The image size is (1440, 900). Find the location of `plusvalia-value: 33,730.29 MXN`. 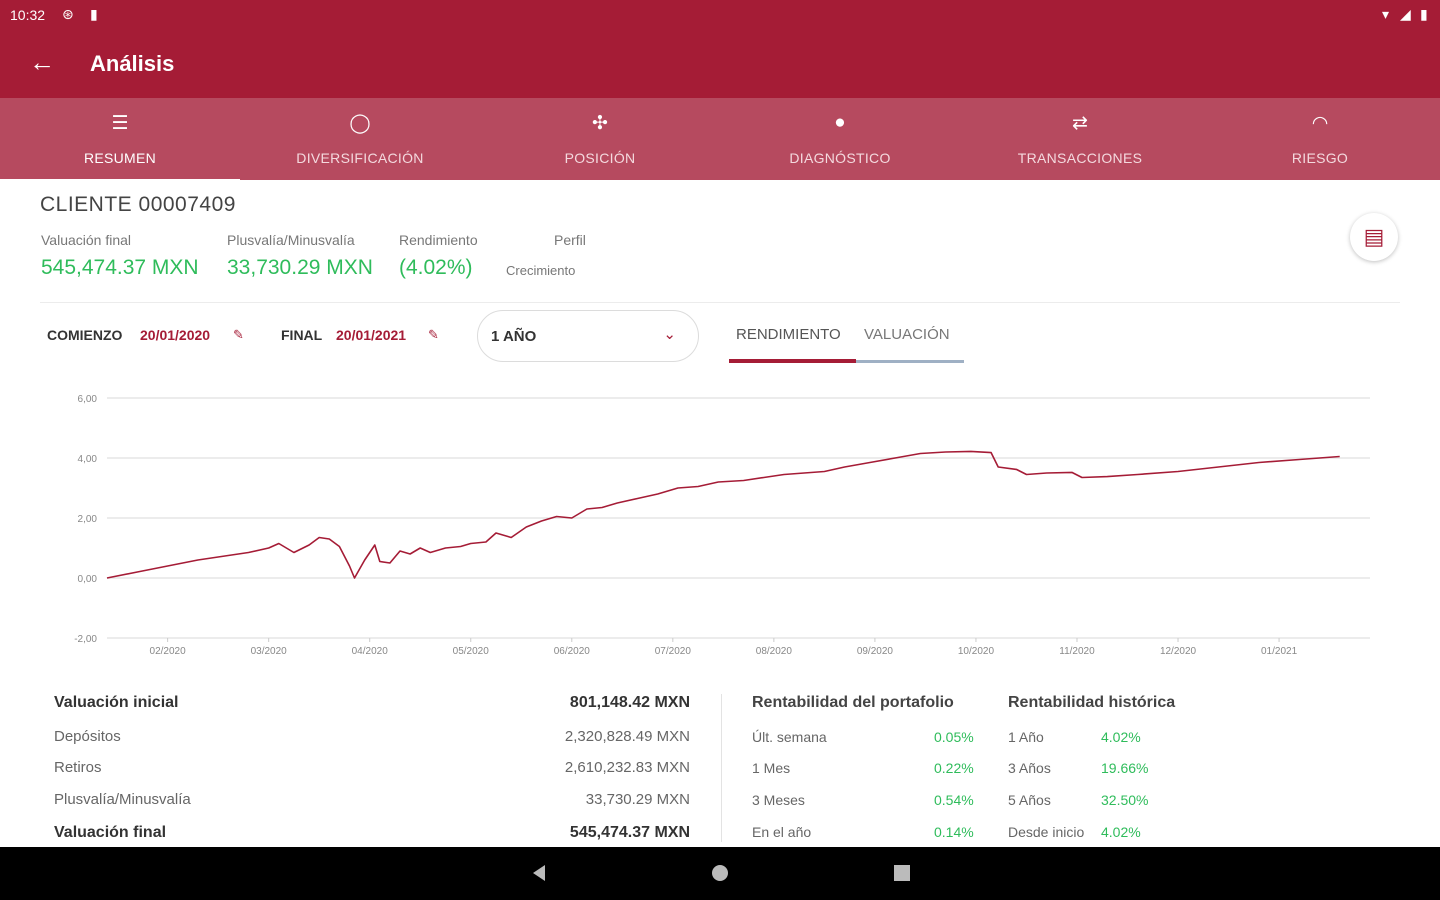

plusvalia-value: 33,730.29 MXN is located at coordinates (300, 267).